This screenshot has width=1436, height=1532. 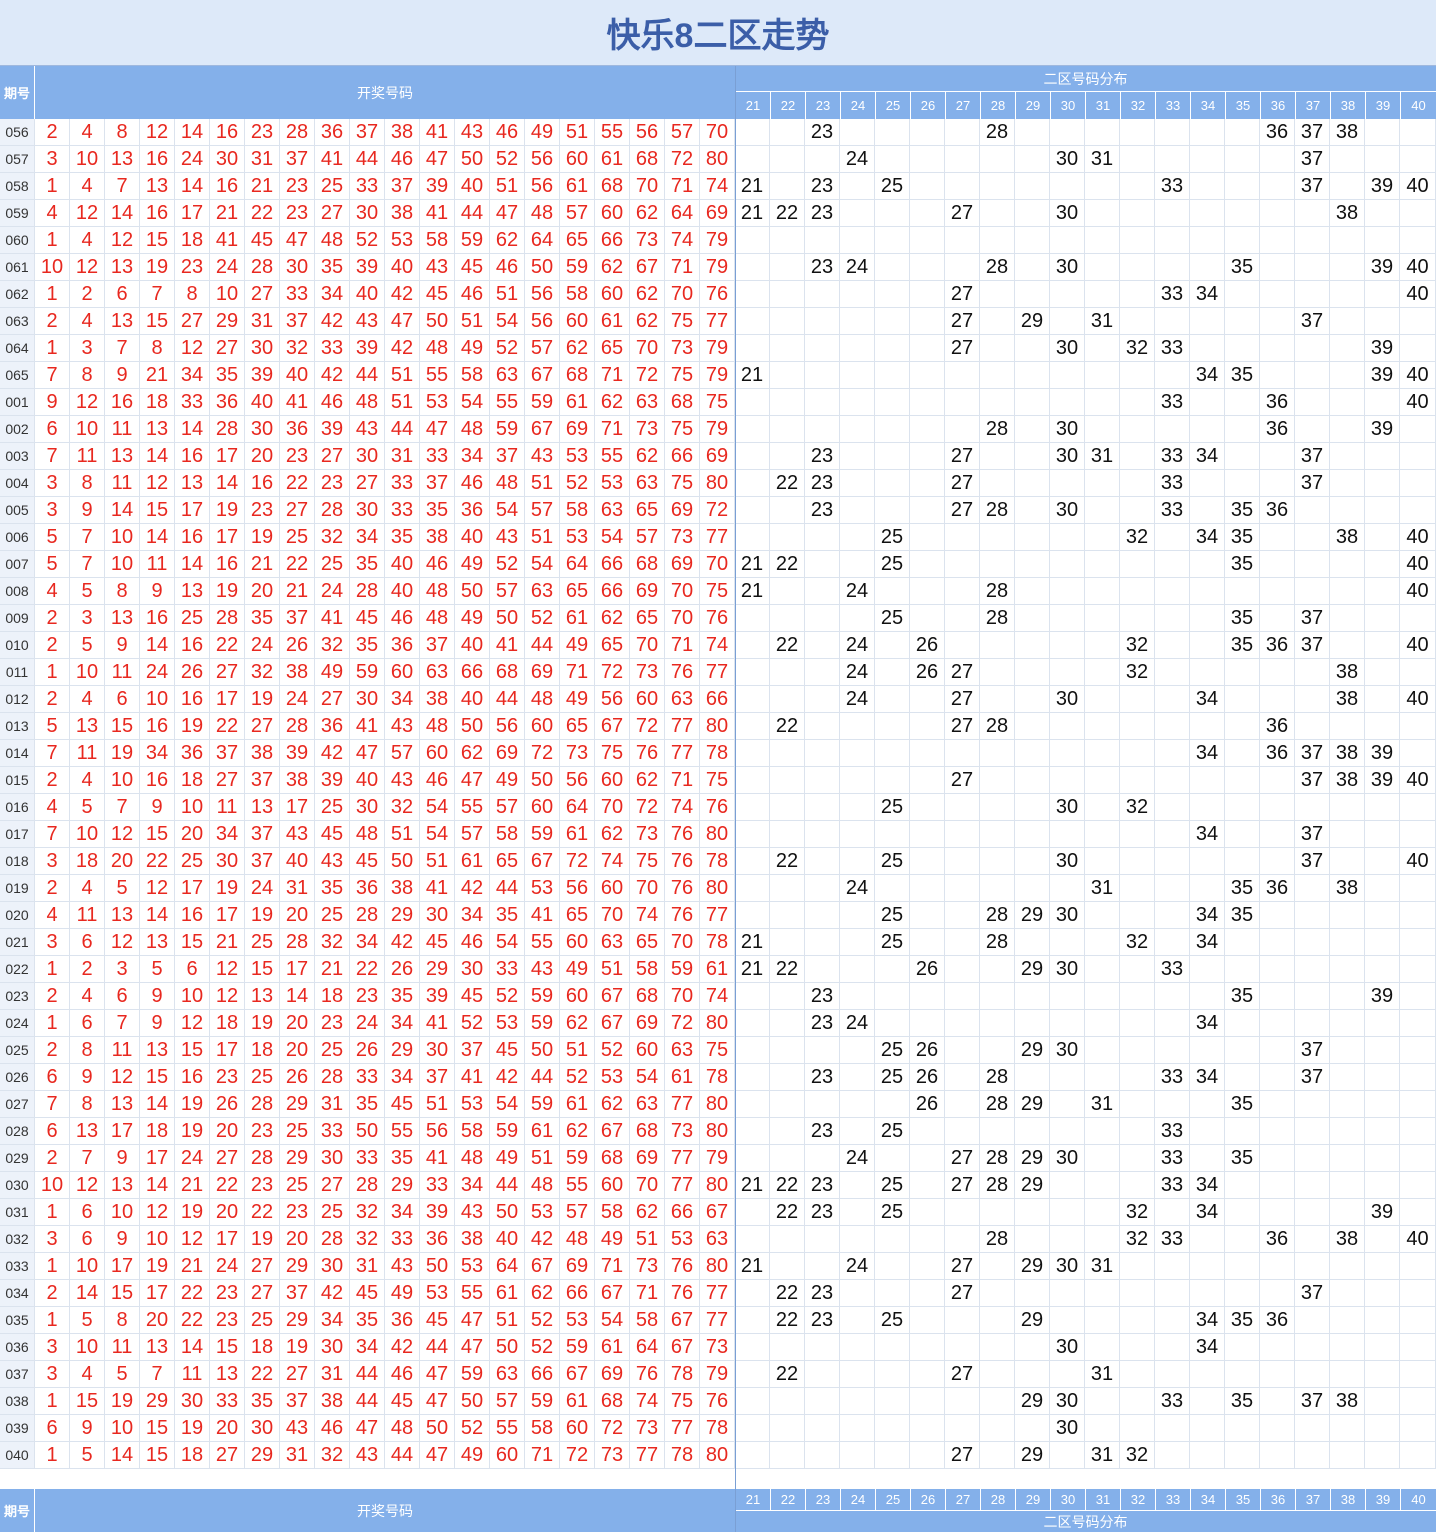 I want to click on winning-number: 27, so click(x=227, y=348).